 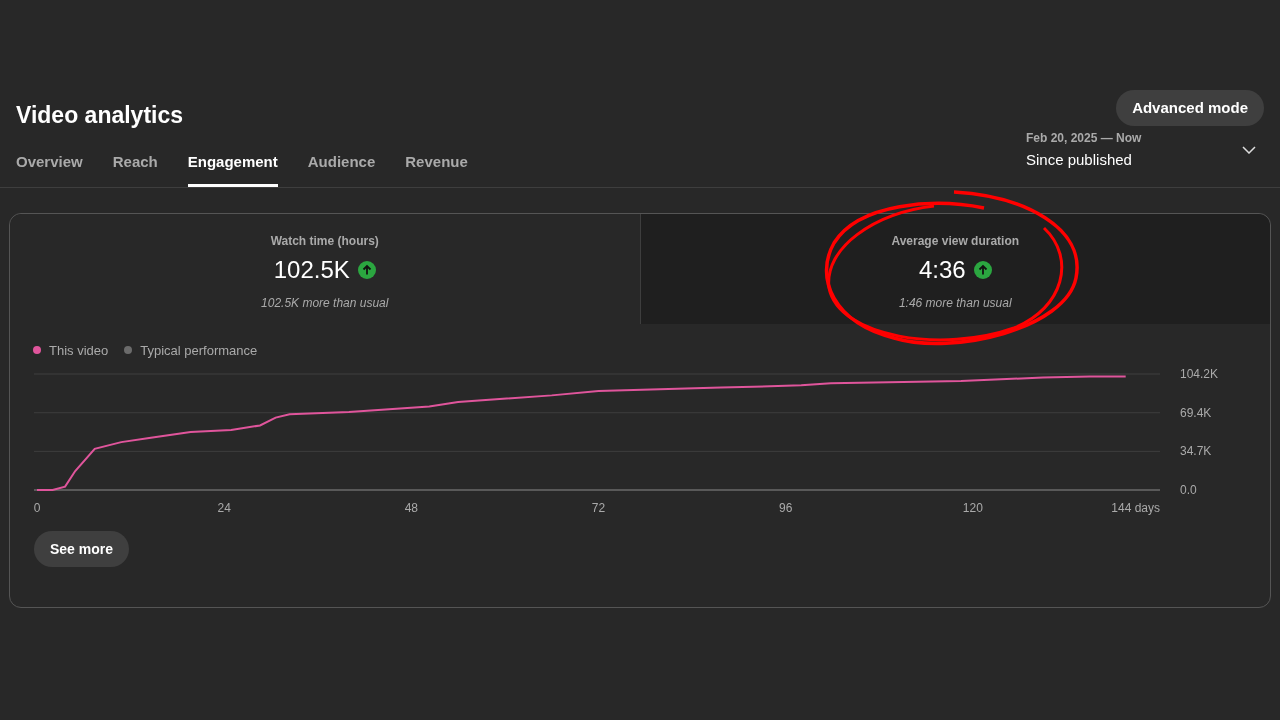 What do you see at coordinates (341, 169) in the screenshot?
I see `tab: Audience` at bounding box center [341, 169].